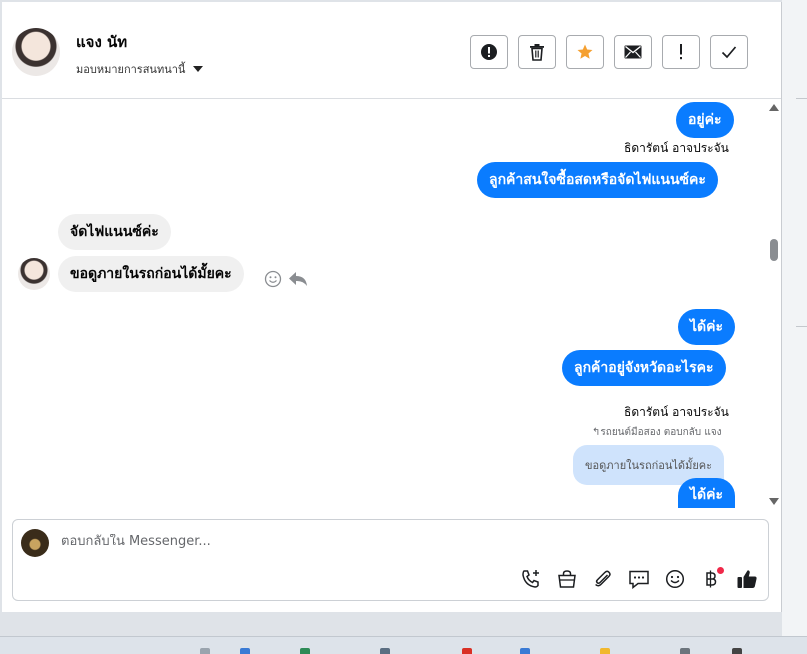  I want to click on contact-avatar, so click(36, 52).